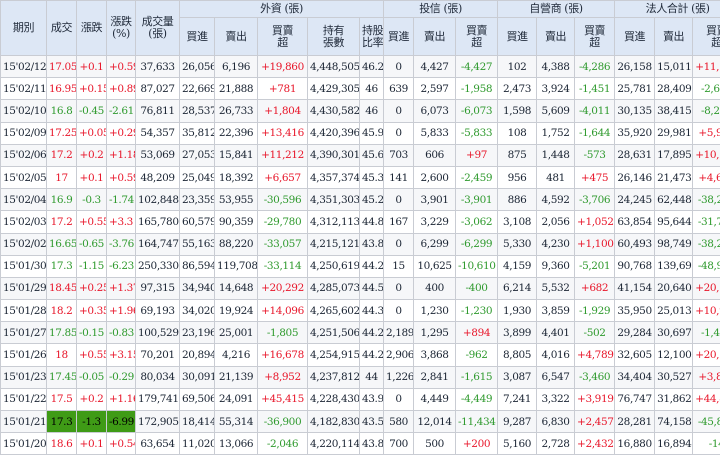 The image size is (720, 455). Describe the element at coordinates (399, 377) in the screenshot. I see `cell-trust-buy: 1,226` at that location.